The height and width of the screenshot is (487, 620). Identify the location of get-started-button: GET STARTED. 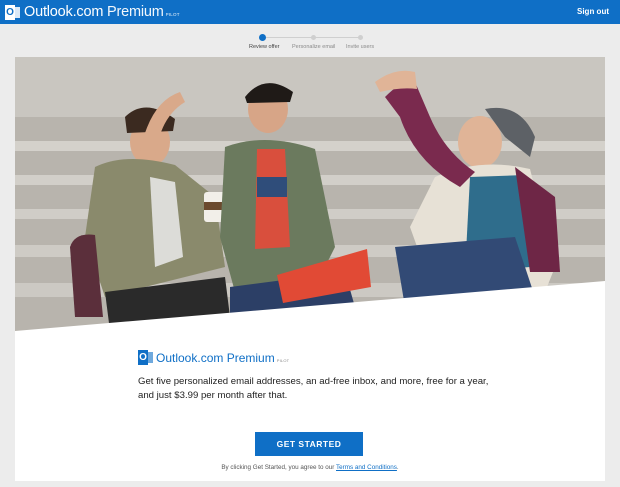
(309, 444).